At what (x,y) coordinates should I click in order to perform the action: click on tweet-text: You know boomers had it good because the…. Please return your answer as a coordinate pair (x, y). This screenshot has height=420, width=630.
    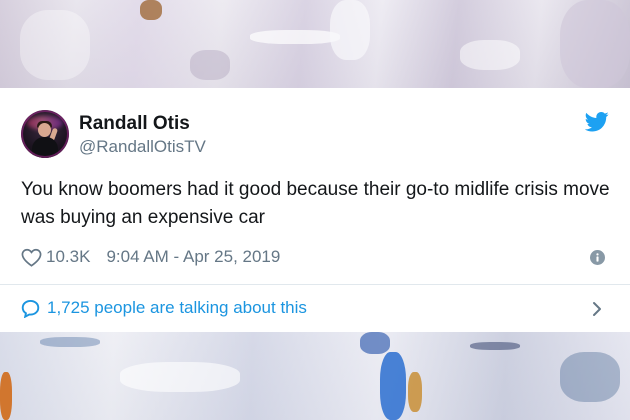
    Looking at the image, I should click on (315, 203).